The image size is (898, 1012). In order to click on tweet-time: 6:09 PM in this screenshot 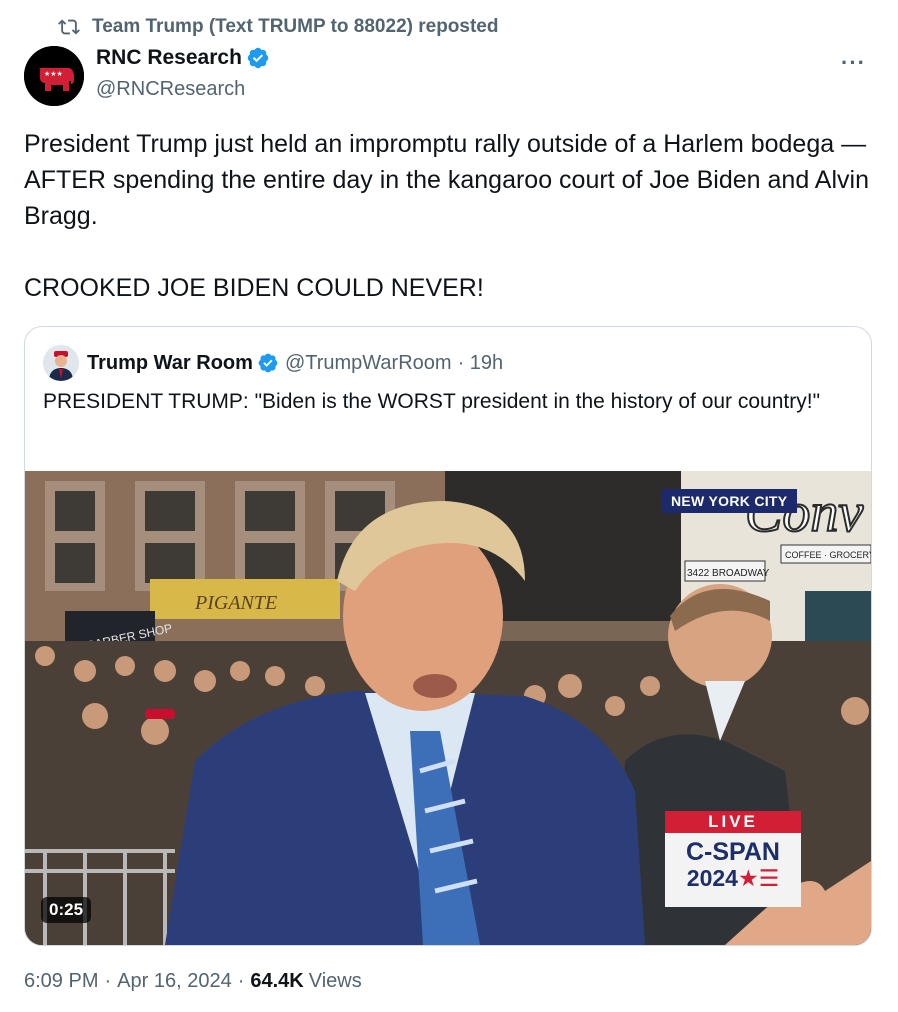, I will do `click(61, 981)`.